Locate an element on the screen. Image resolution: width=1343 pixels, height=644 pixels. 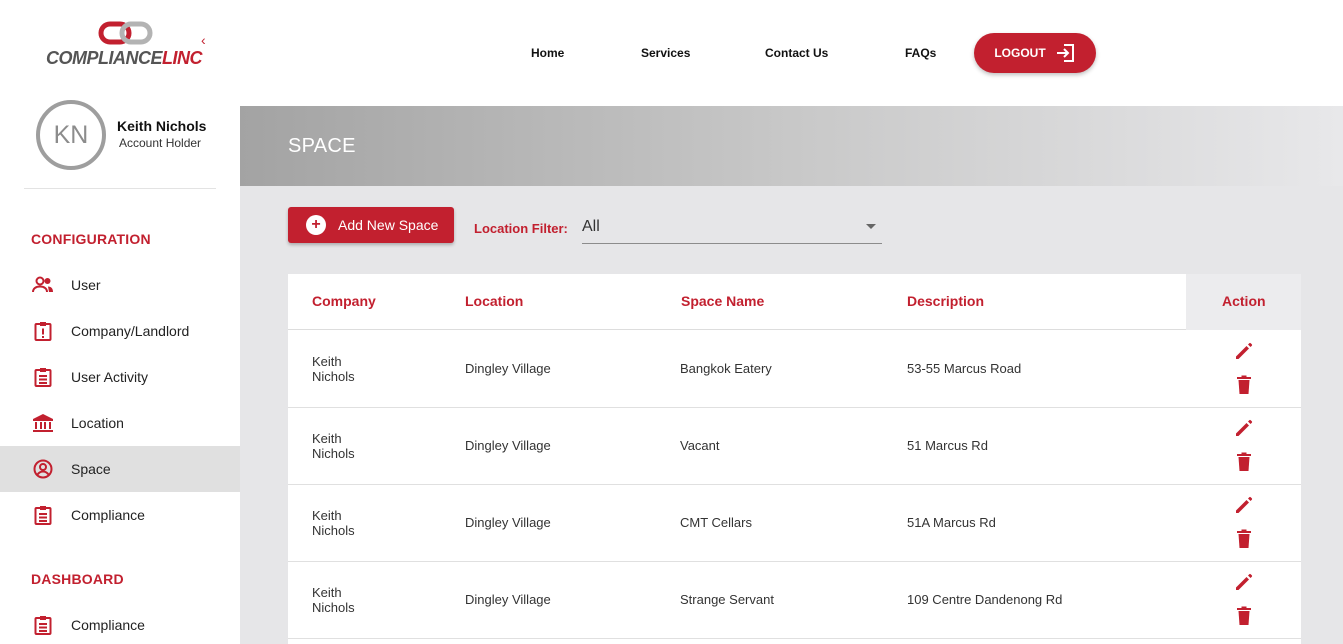
logout-icon is located at coordinates (1065, 53).